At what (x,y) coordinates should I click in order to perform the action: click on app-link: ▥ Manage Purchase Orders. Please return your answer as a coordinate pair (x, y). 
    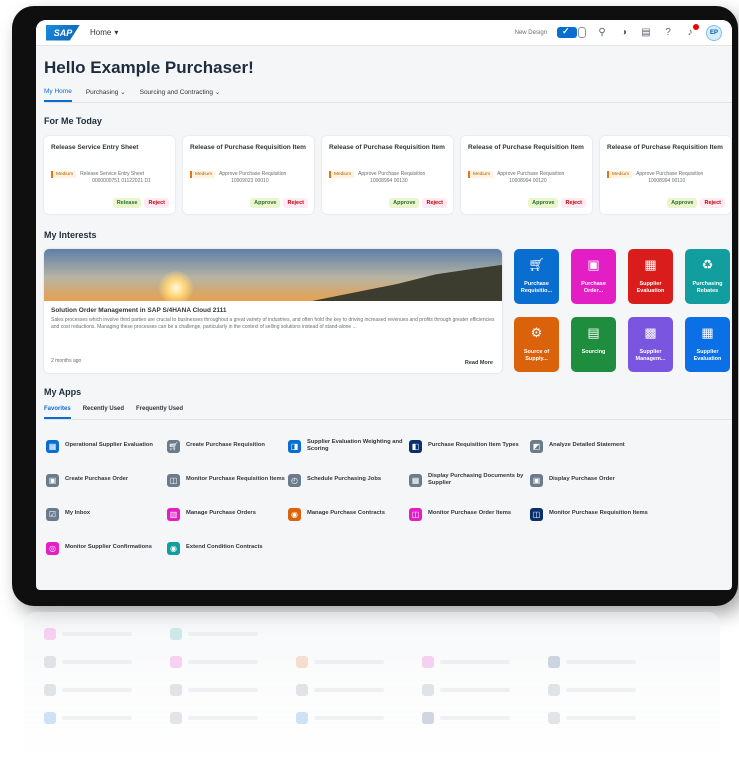
    Looking at the image, I should click on (227, 514).